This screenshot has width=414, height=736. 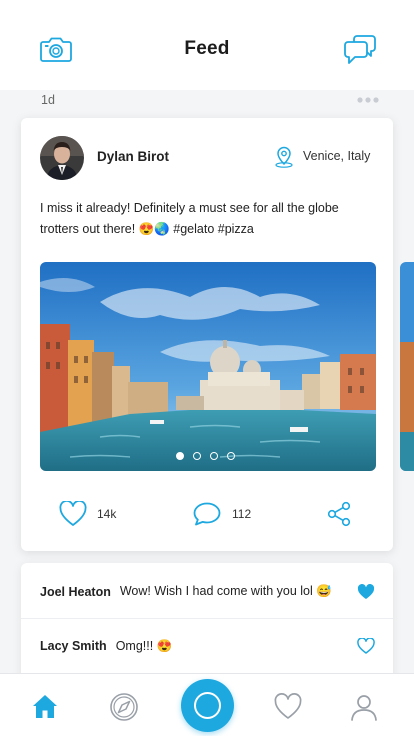 I want to click on comment-author: Lacy Smith, so click(x=73, y=646).